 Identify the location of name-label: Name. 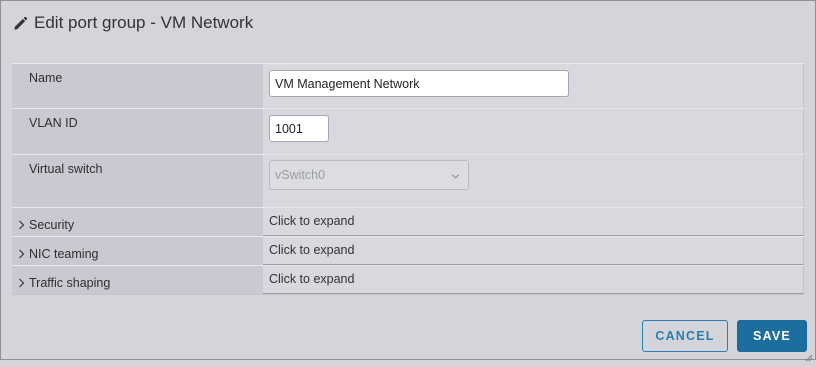
(137, 86).